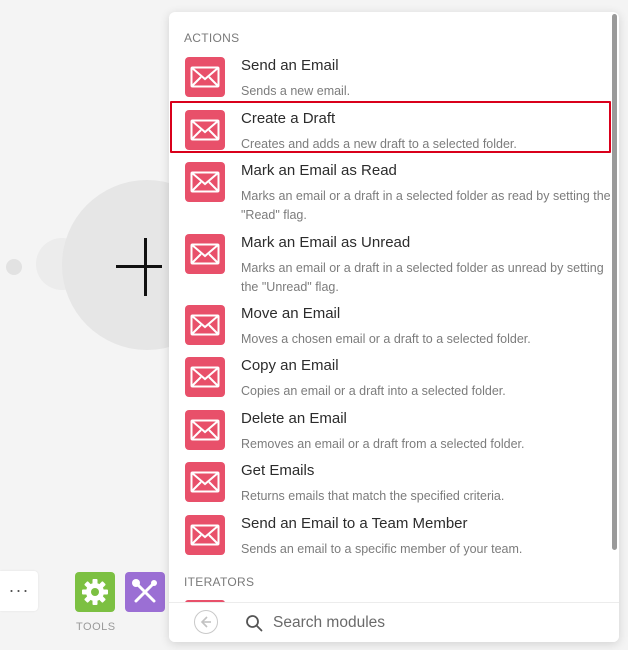  Describe the element at coordinates (290, 365) in the screenshot. I see `module-item-title: Copy an Email` at that location.